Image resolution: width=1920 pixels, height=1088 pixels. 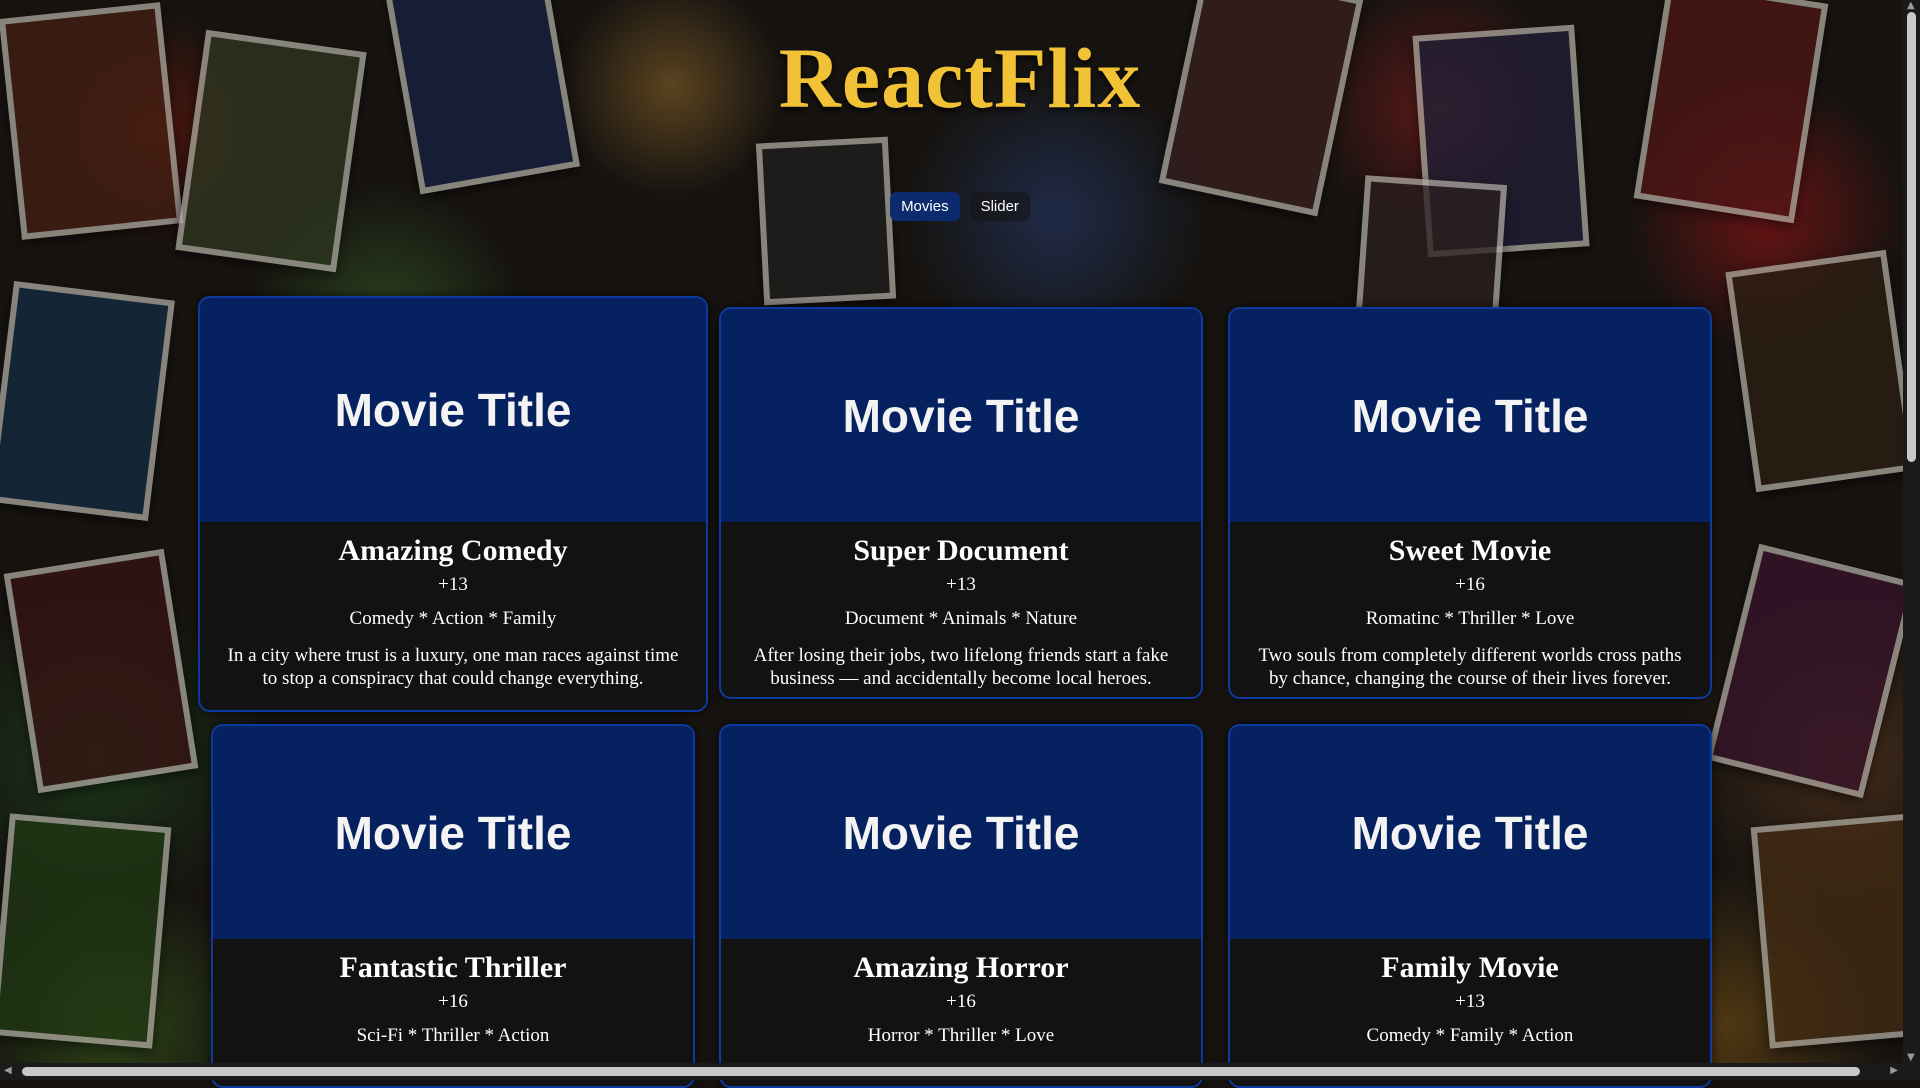 I want to click on vertical-scroll-thumb, so click(x=1911, y=237).